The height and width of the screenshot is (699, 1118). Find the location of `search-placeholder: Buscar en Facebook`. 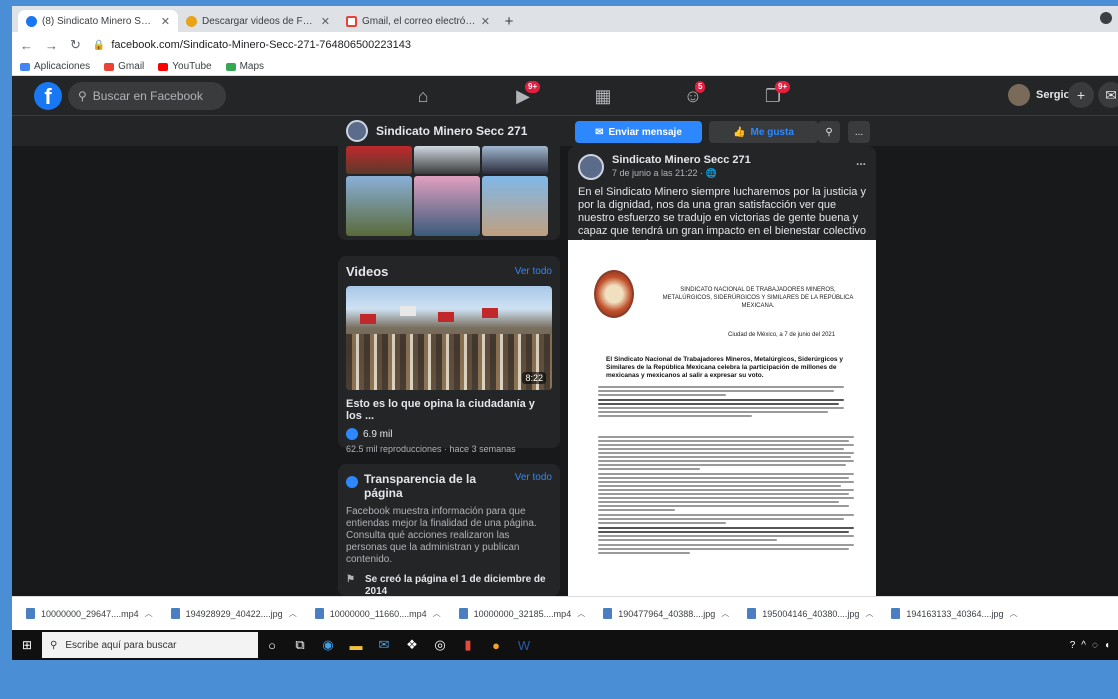

search-placeholder: Buscar en Facebook is located at coordinates (147, 96).